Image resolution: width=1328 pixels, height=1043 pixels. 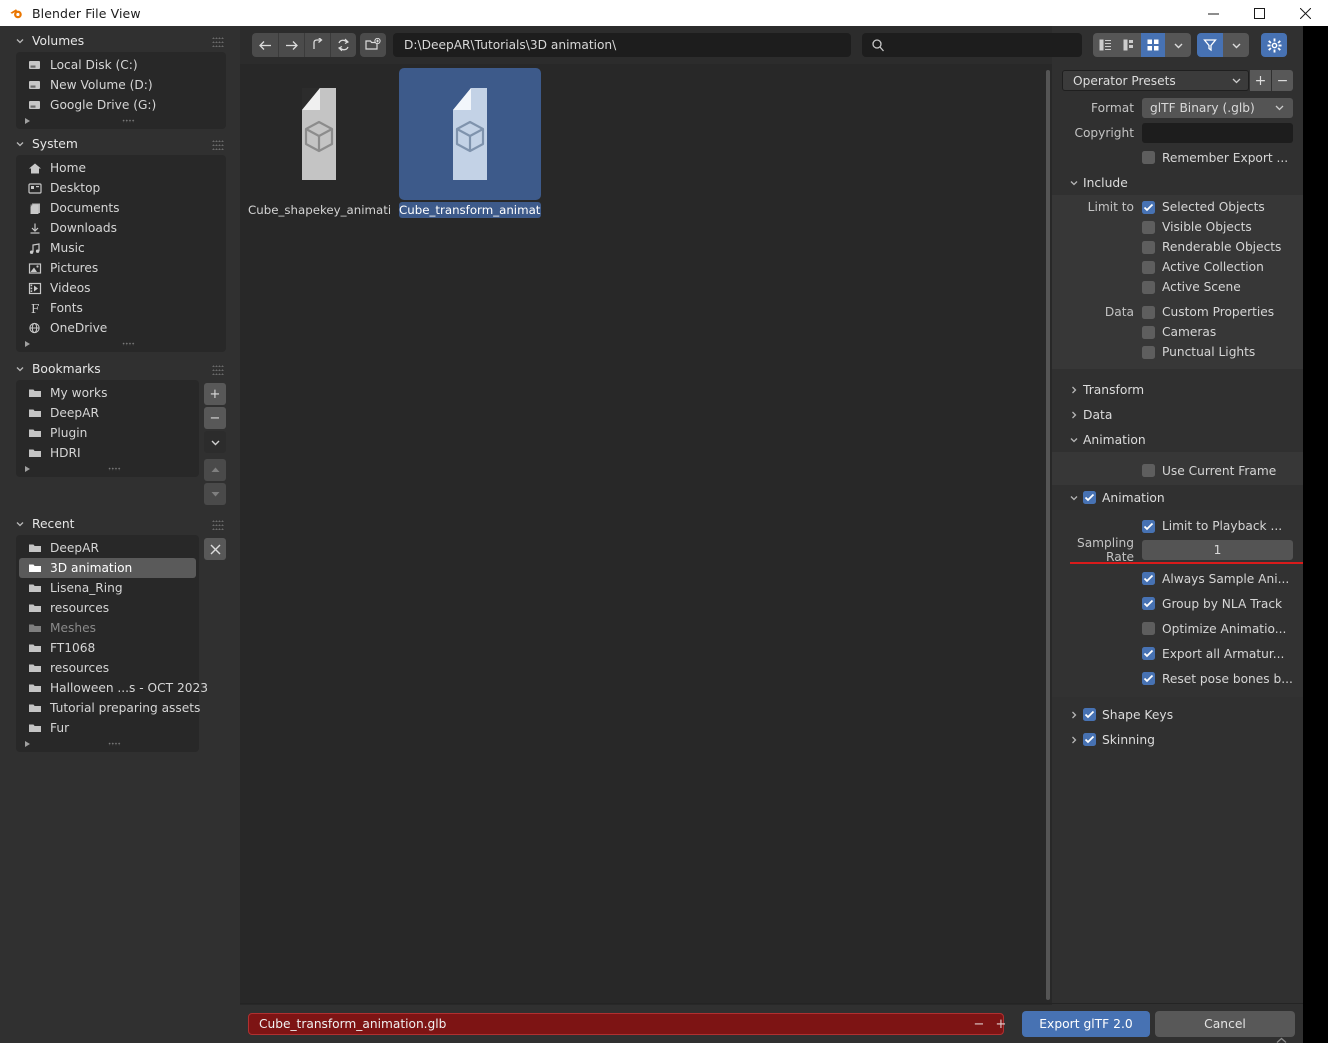 I want to click on minimize-icon, so click(x=1213, y=13).